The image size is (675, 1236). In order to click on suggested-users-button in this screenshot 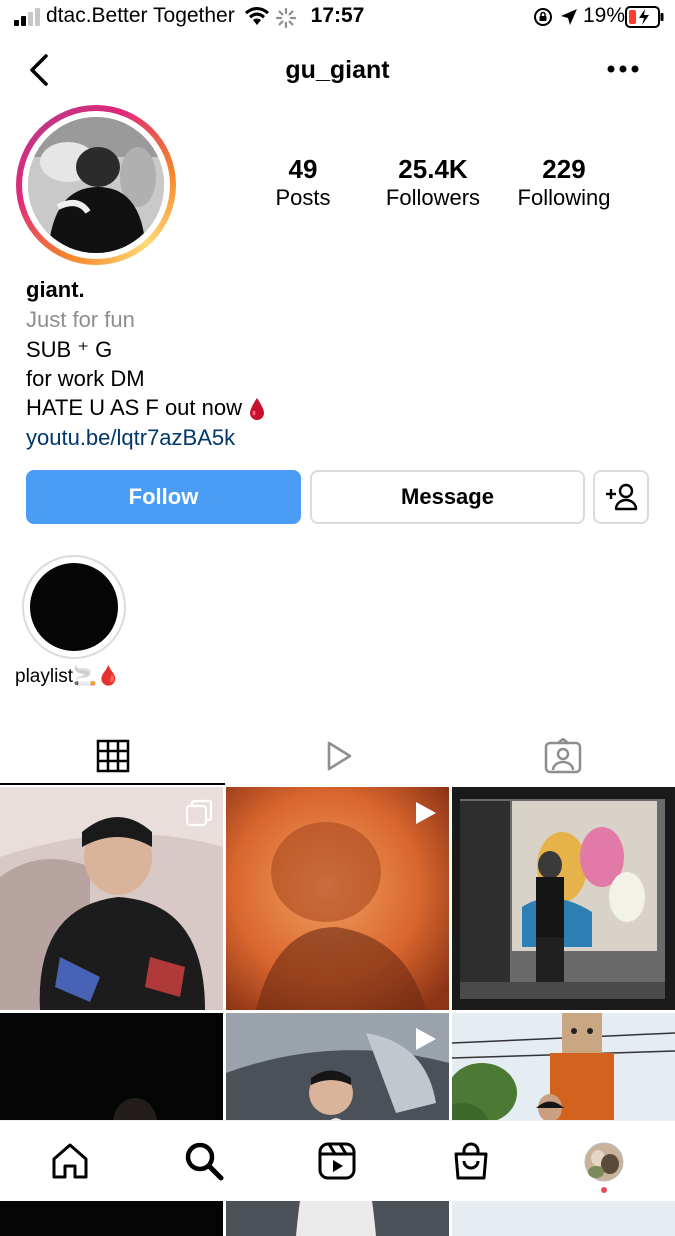, I will do `click(621, 497)`.